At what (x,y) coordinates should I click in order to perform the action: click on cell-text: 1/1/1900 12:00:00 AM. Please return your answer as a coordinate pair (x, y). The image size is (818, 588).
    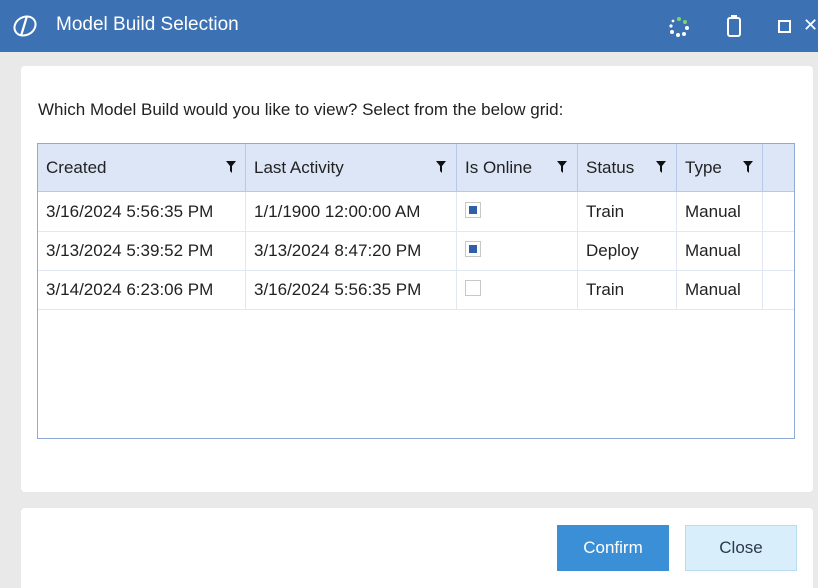
    Looking at the image, I should click on (337, 211).